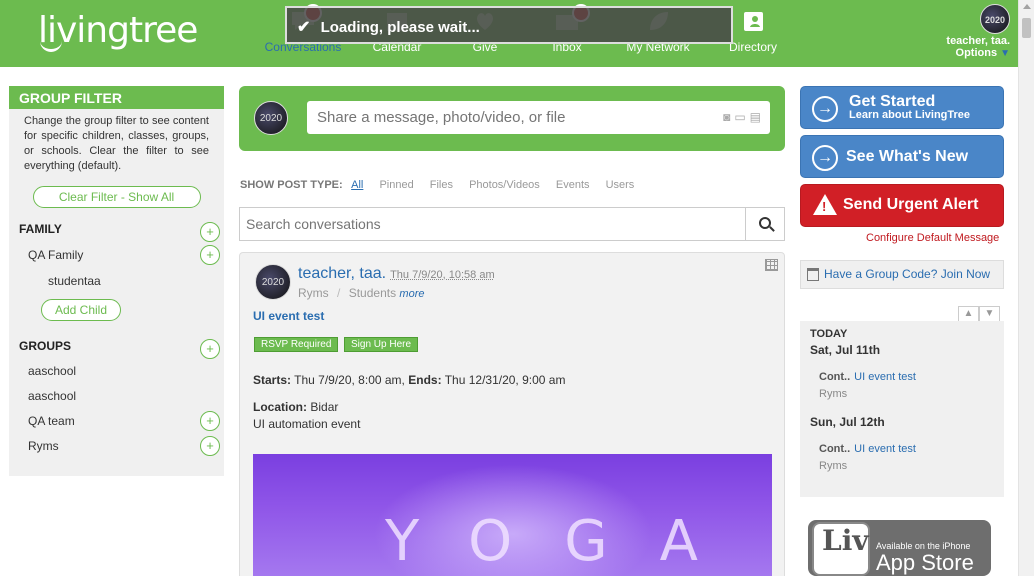 The height and width of the screenshot is (576, 1034). Describe the element at coordinates (620, 185) in the screenshot. I see `post-type-users: Users` at that location.